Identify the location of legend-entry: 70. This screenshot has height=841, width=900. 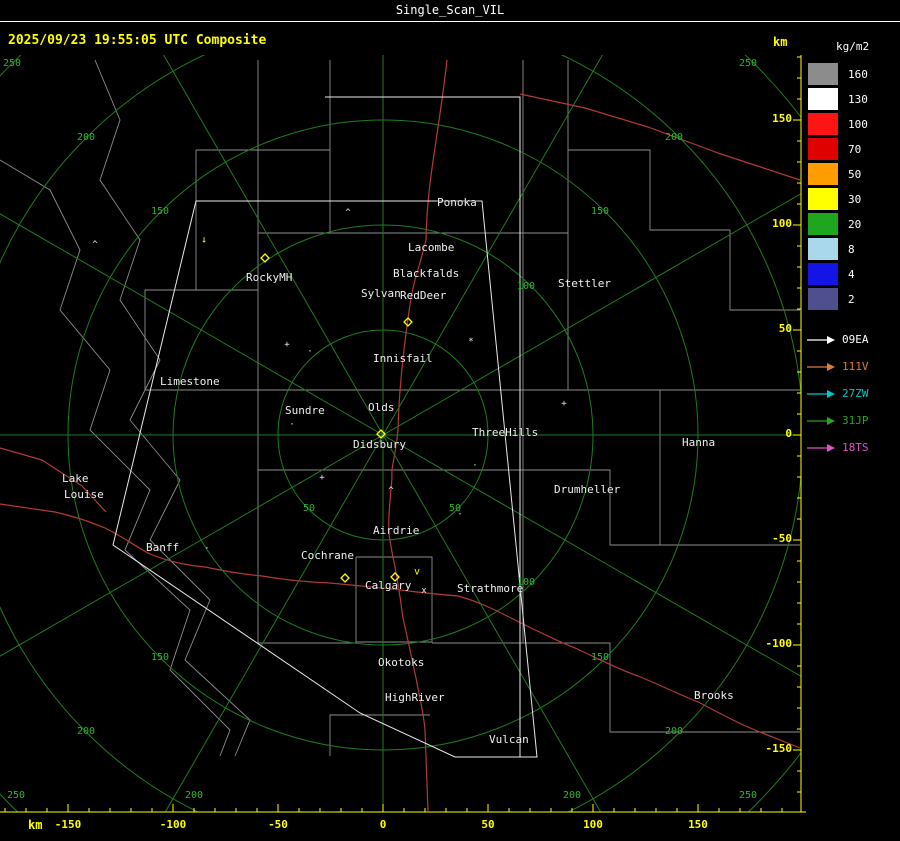
(854, 149).